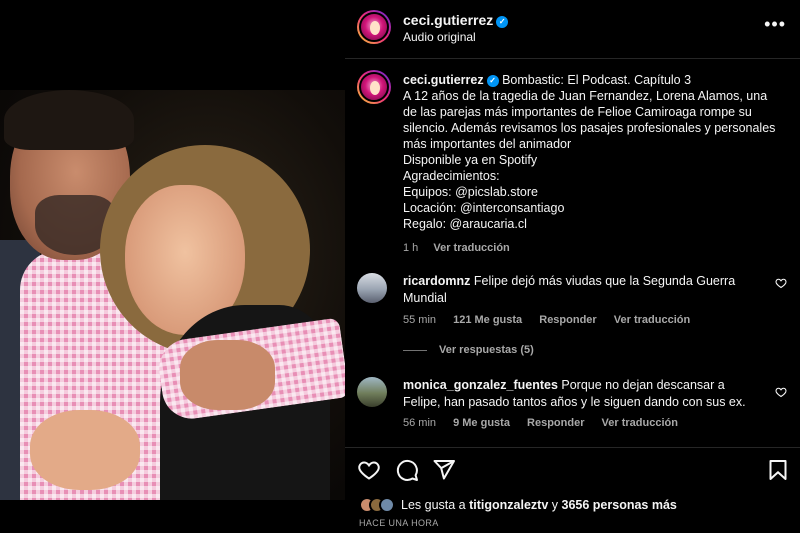 The width and height of the screenshot is (800, 533). I want to click on comment-time: 55 min, so click(420, 320).